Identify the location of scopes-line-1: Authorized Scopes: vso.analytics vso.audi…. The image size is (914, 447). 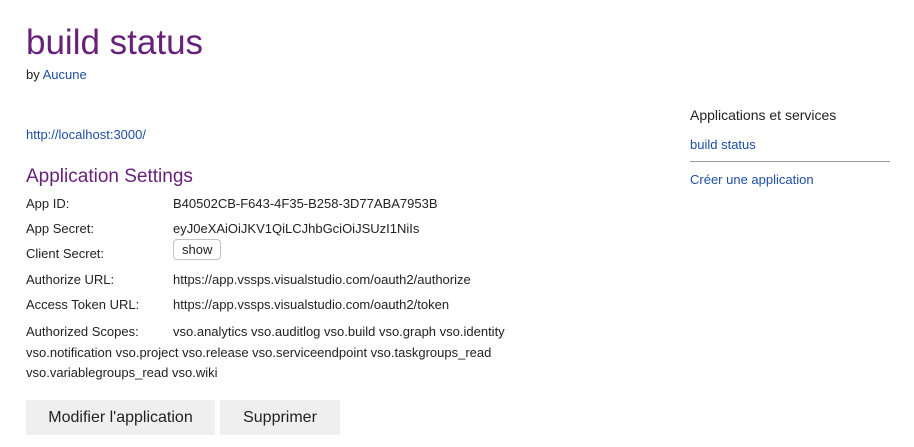
(276, 332).